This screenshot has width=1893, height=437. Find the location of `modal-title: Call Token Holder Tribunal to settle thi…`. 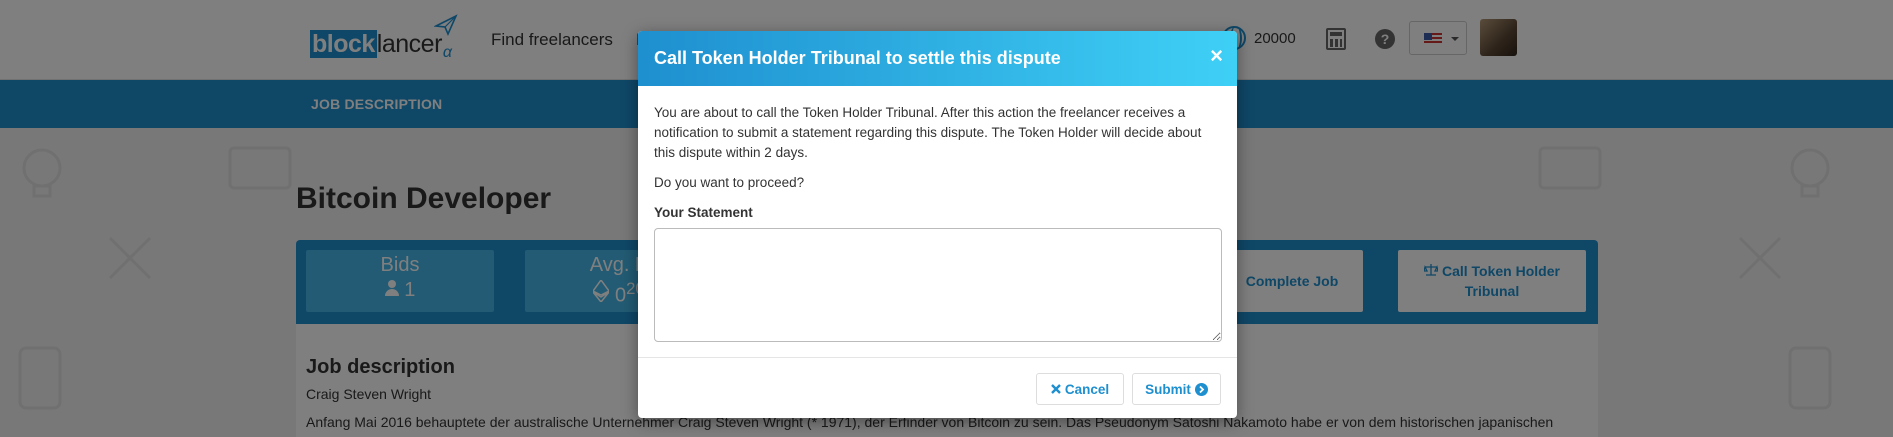

modal-title: Call Token Holder Tribunal to settle thi… is located at coordinates (857, 58).